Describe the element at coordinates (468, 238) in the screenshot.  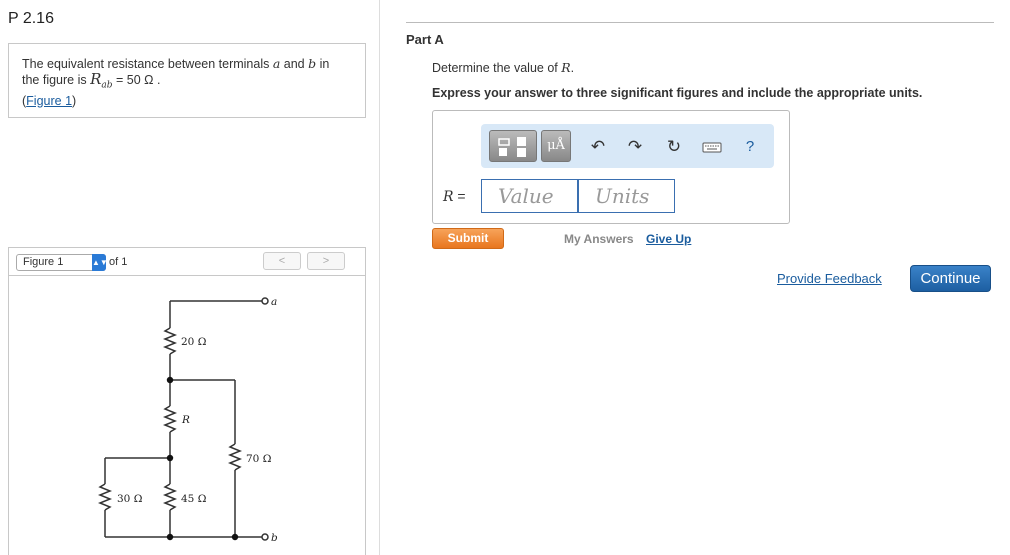
I see `submit-button: Submit` at that location.